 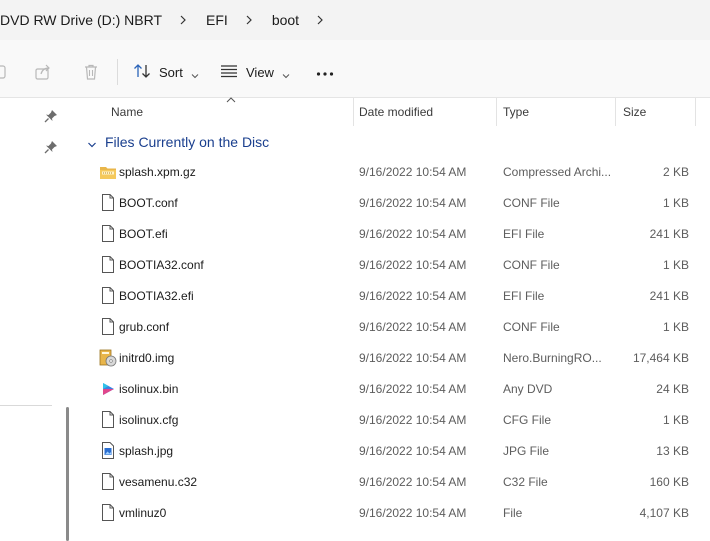 I want to click on see-more-button, so click(x=325, y=72).